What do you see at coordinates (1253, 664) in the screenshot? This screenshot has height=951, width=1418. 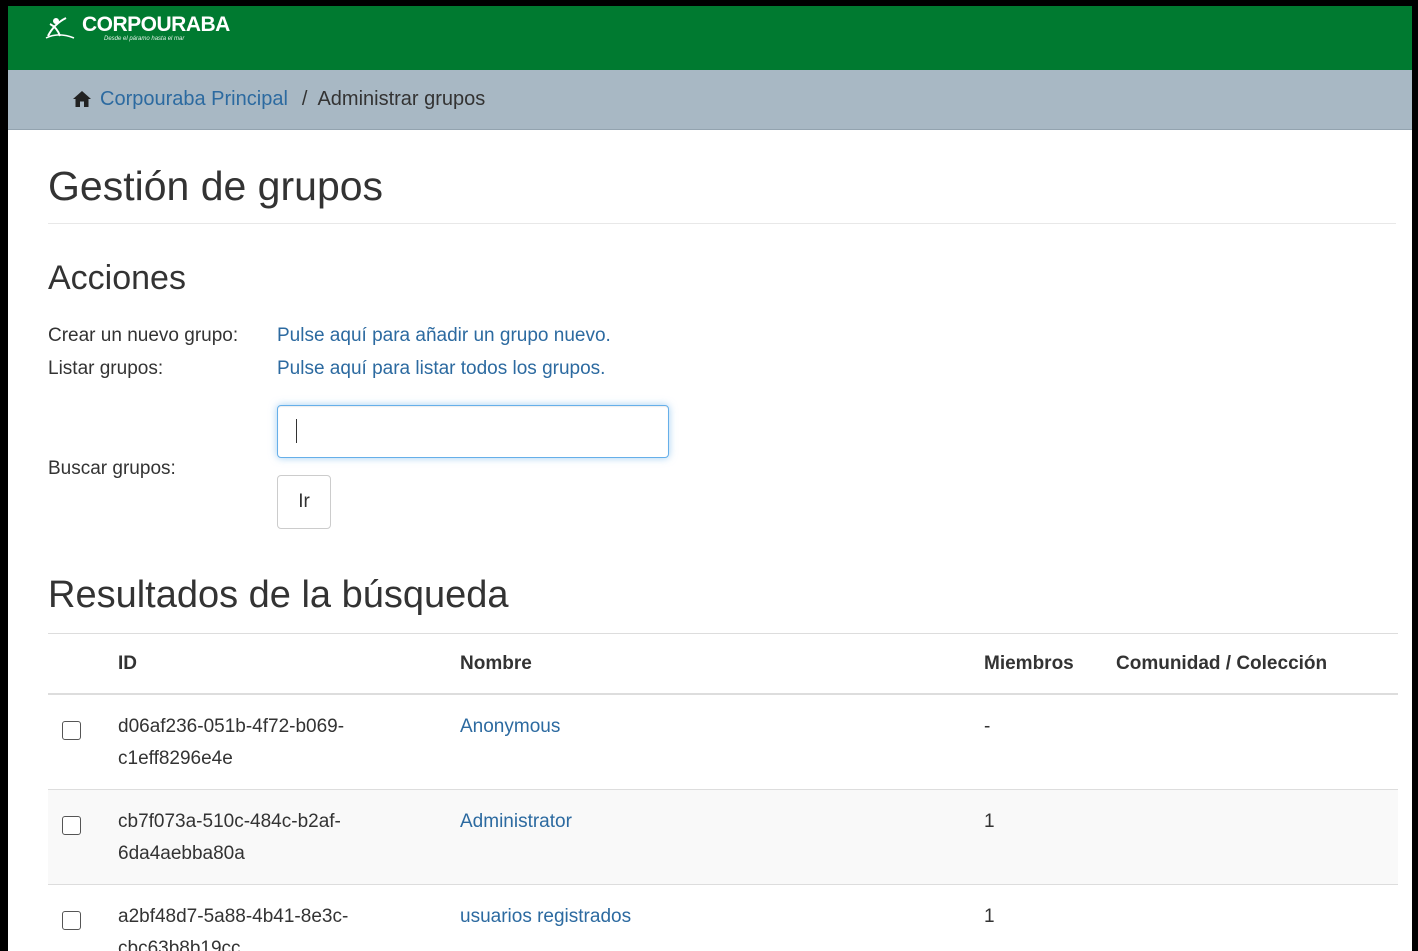 I see `column-header-community: Comunidad / Colección` at bounding box center [1253, 664].